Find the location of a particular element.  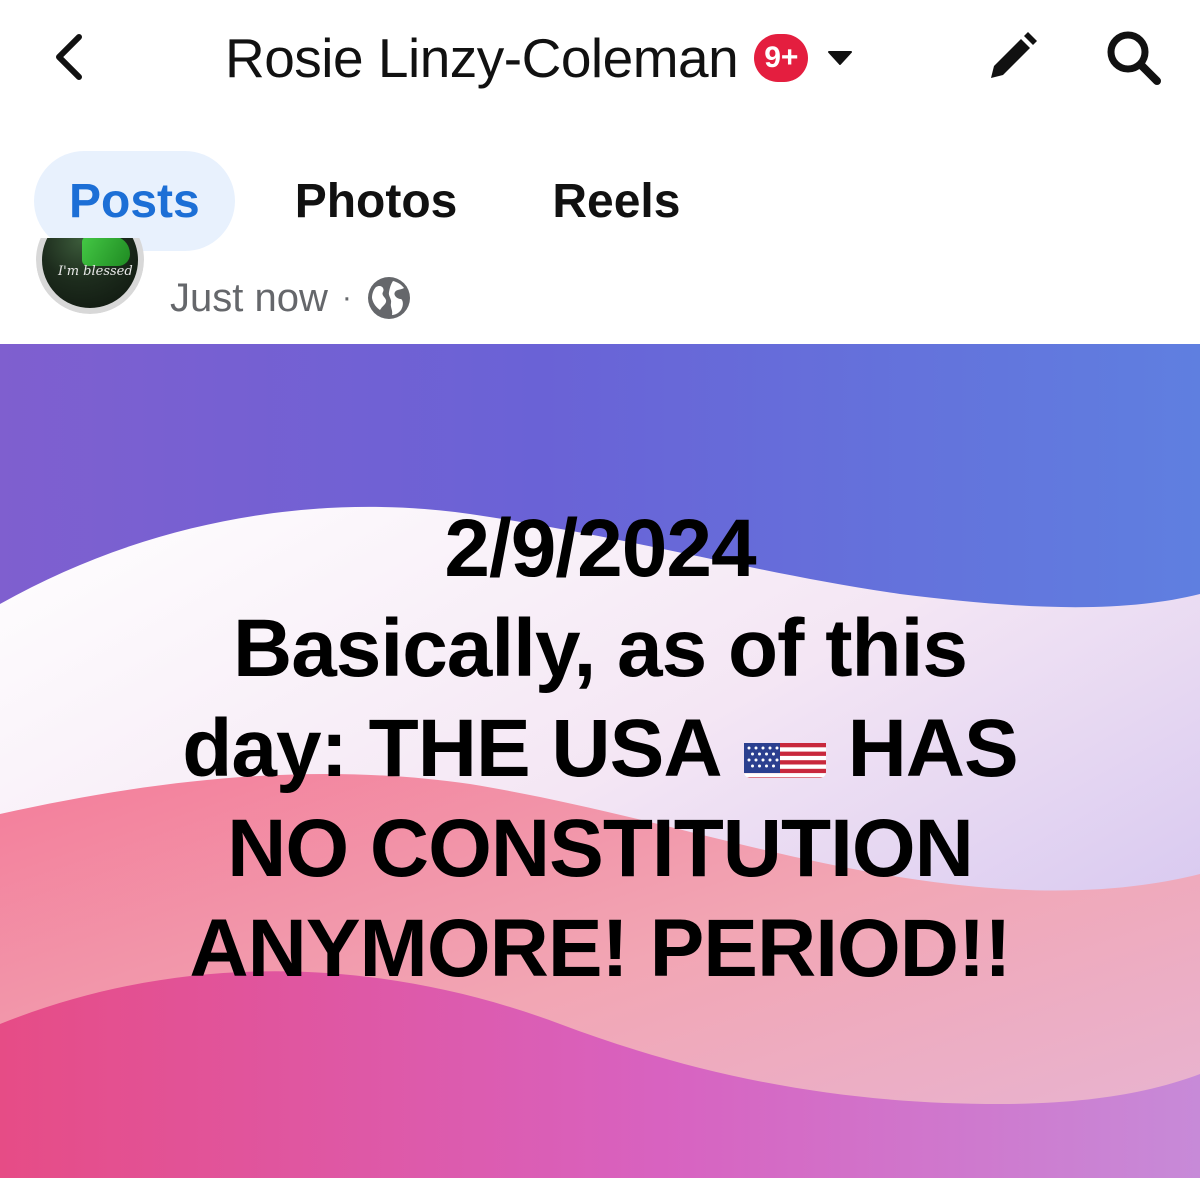

avatar-photo: I'm blessed is located at coordinates (90, 276).